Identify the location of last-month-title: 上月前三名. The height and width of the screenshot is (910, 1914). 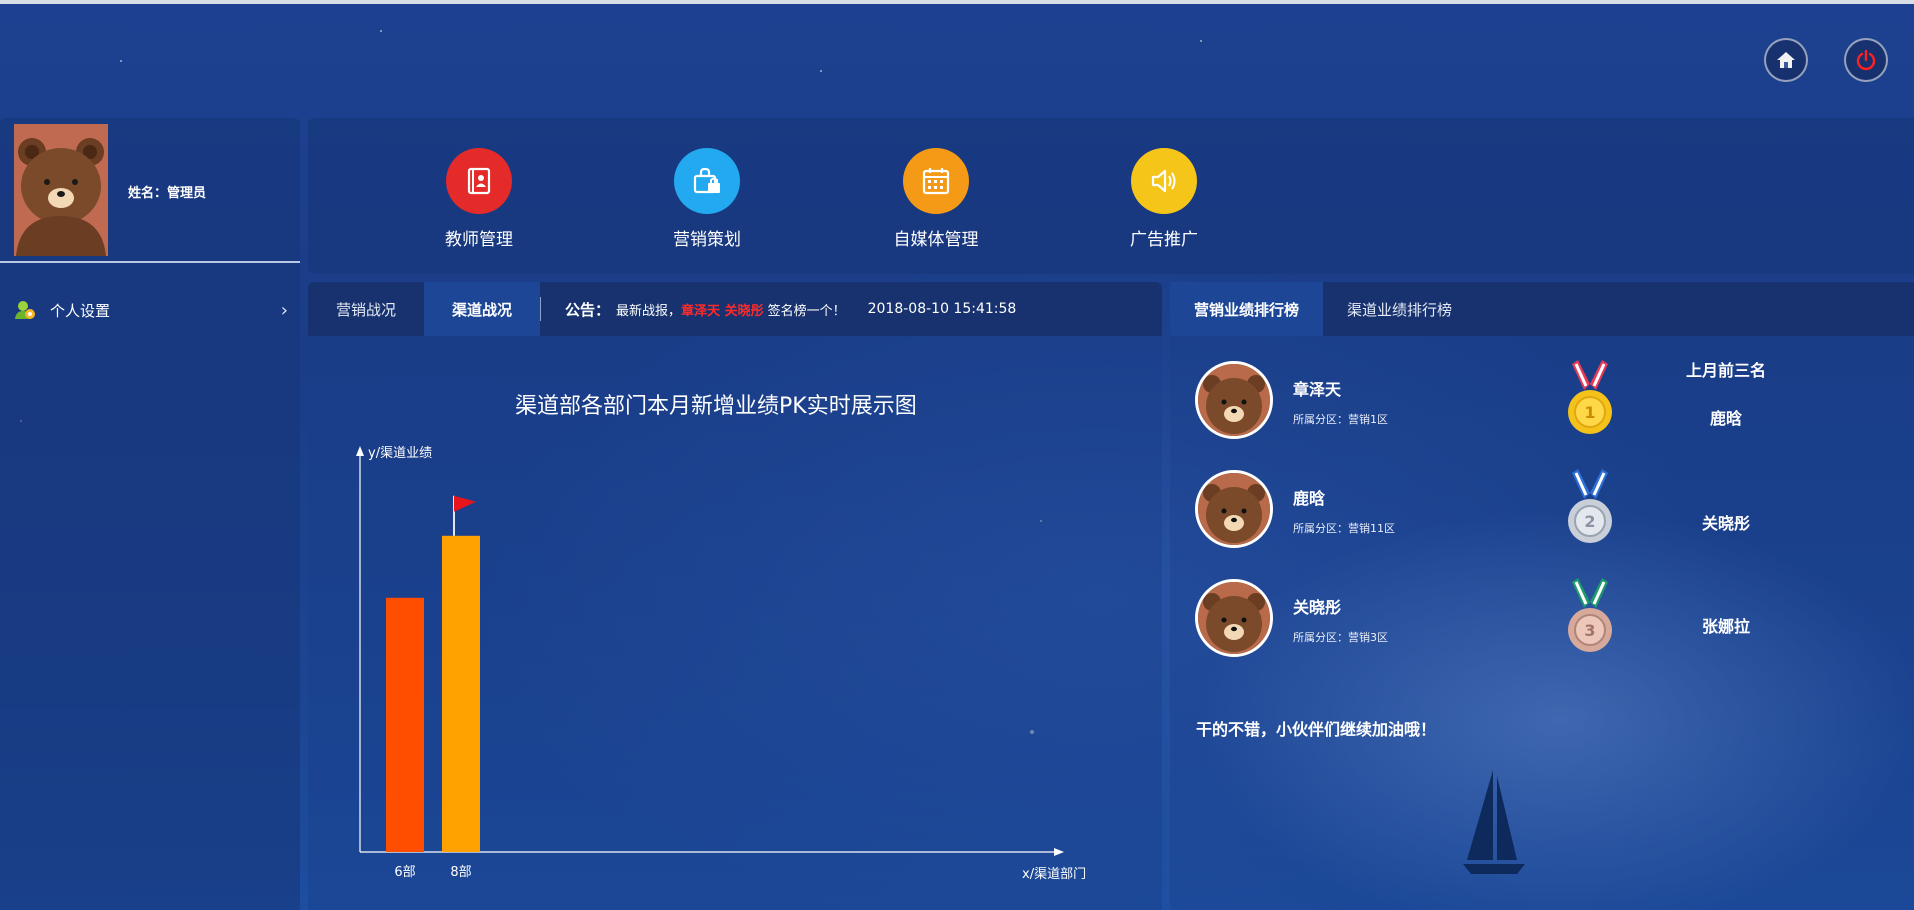
(1725, 370).